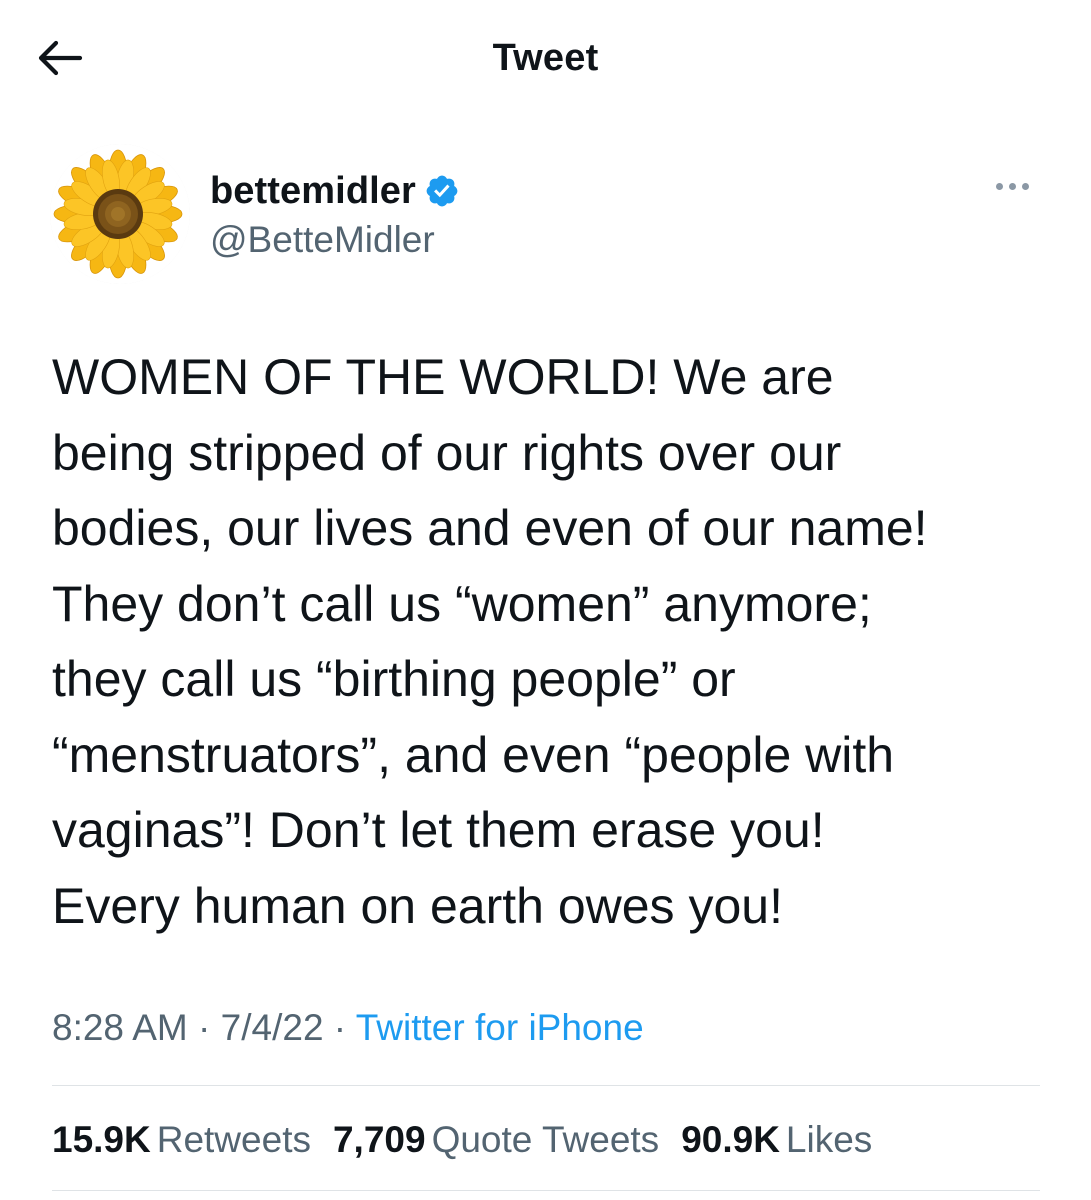  Describe the element at coordinates (120, 1027) in the screenshot. I see `tweet-time: 8:28 AM` at that location.